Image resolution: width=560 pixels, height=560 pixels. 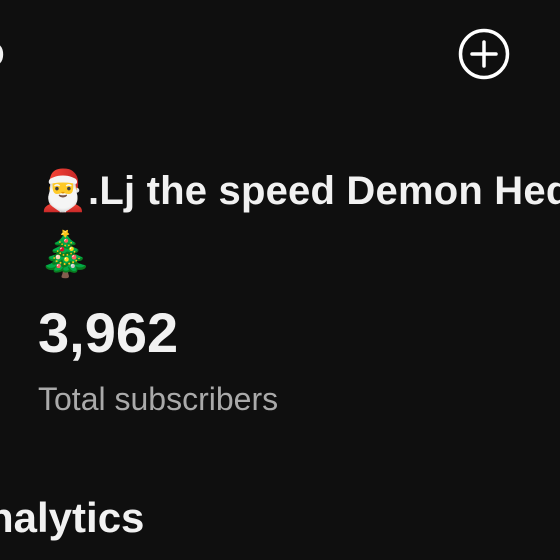 I want to click on subscriber-label: Total subscribers, so click(x=158, y=399).